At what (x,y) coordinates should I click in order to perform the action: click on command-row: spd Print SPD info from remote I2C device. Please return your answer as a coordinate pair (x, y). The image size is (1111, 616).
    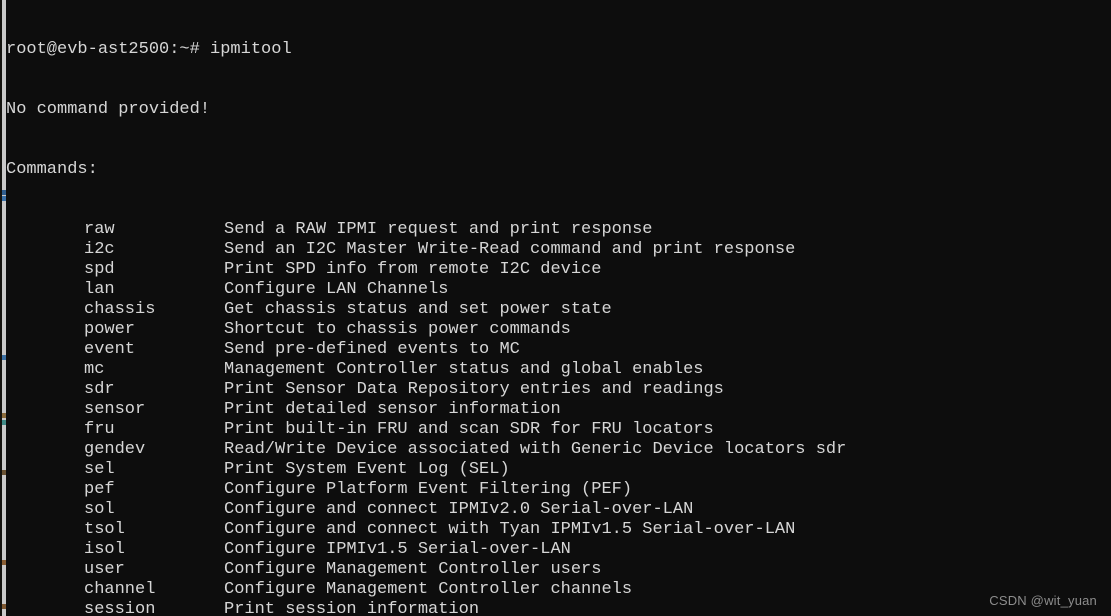
    Looking at the image, I should click on (558, 270).